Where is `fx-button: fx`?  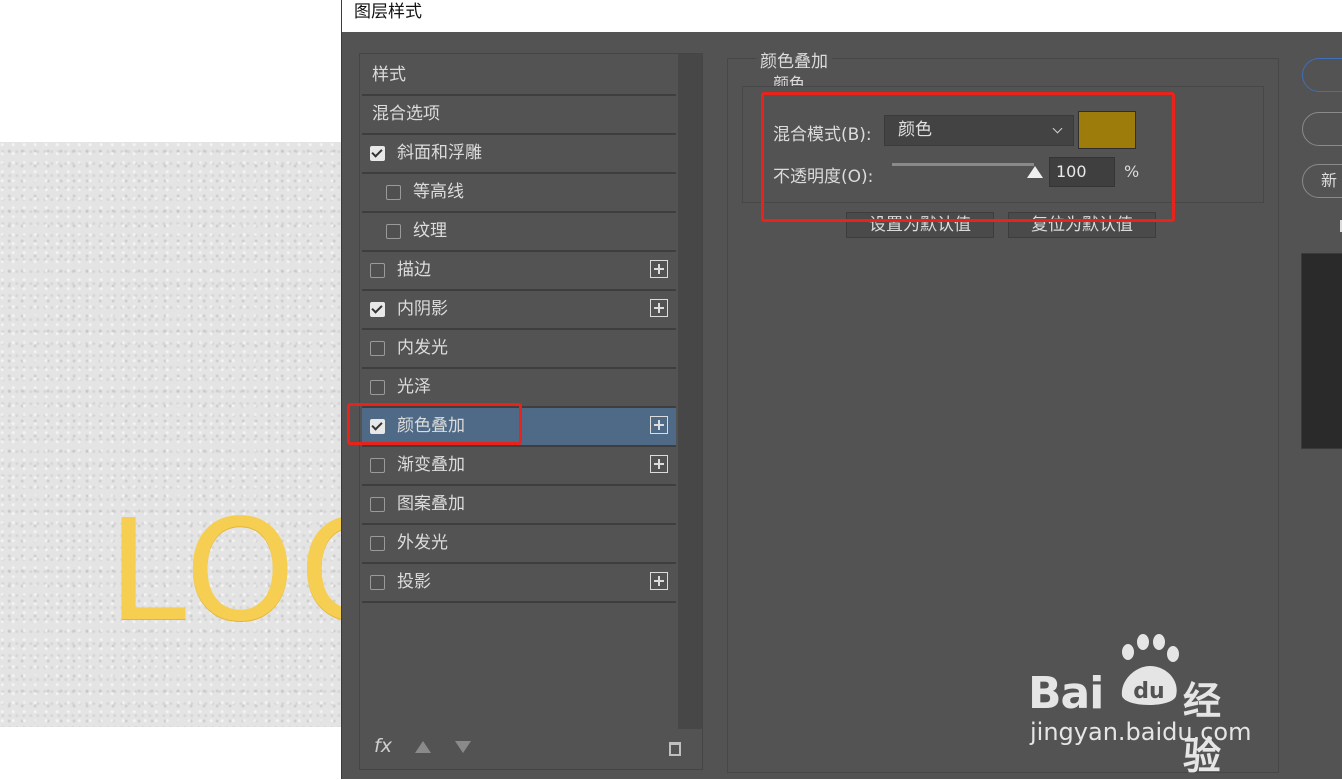
fx-button: fx is located at coordinates (383, 746).